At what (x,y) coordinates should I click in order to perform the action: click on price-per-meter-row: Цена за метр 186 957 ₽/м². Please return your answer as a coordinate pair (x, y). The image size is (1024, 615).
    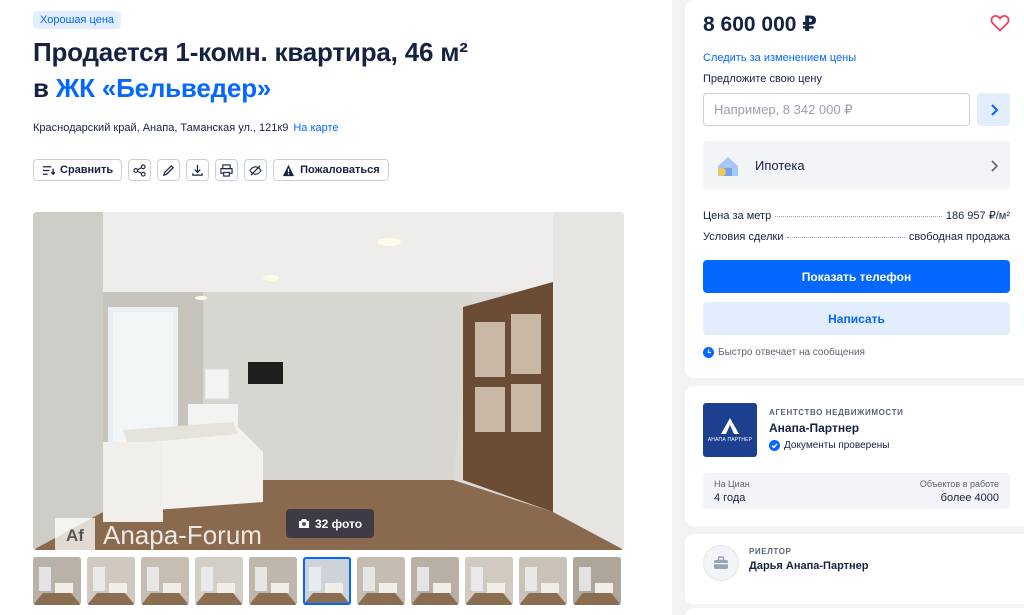
    Looking at the image, I should click on (856, 215).